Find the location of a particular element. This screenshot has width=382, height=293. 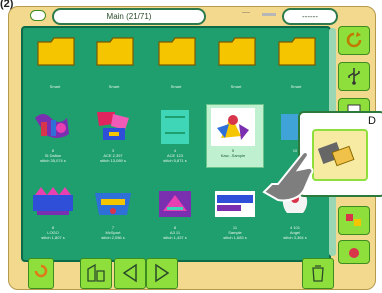

pointing-hand-icon is located at coordinates (288, 176).